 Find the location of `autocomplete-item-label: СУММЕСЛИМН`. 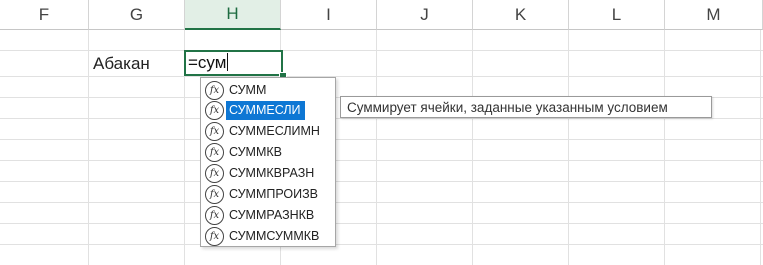

autocomplete-item-label: СУММЕСЛИМН is located at coordinates (274, 130).